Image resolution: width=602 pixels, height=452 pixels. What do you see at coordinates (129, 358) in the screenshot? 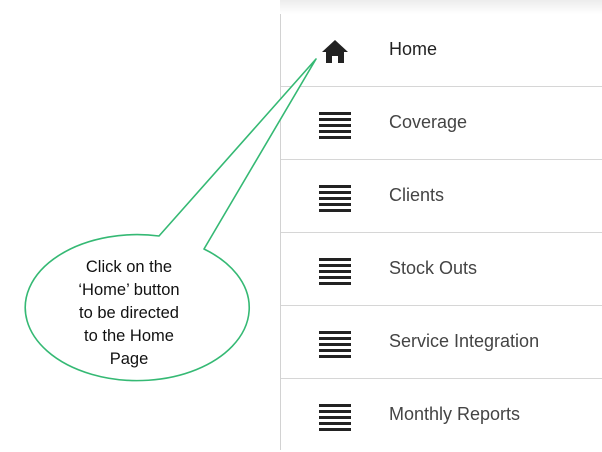
I see `callout-line: Page` at bounding box center [129, 358].